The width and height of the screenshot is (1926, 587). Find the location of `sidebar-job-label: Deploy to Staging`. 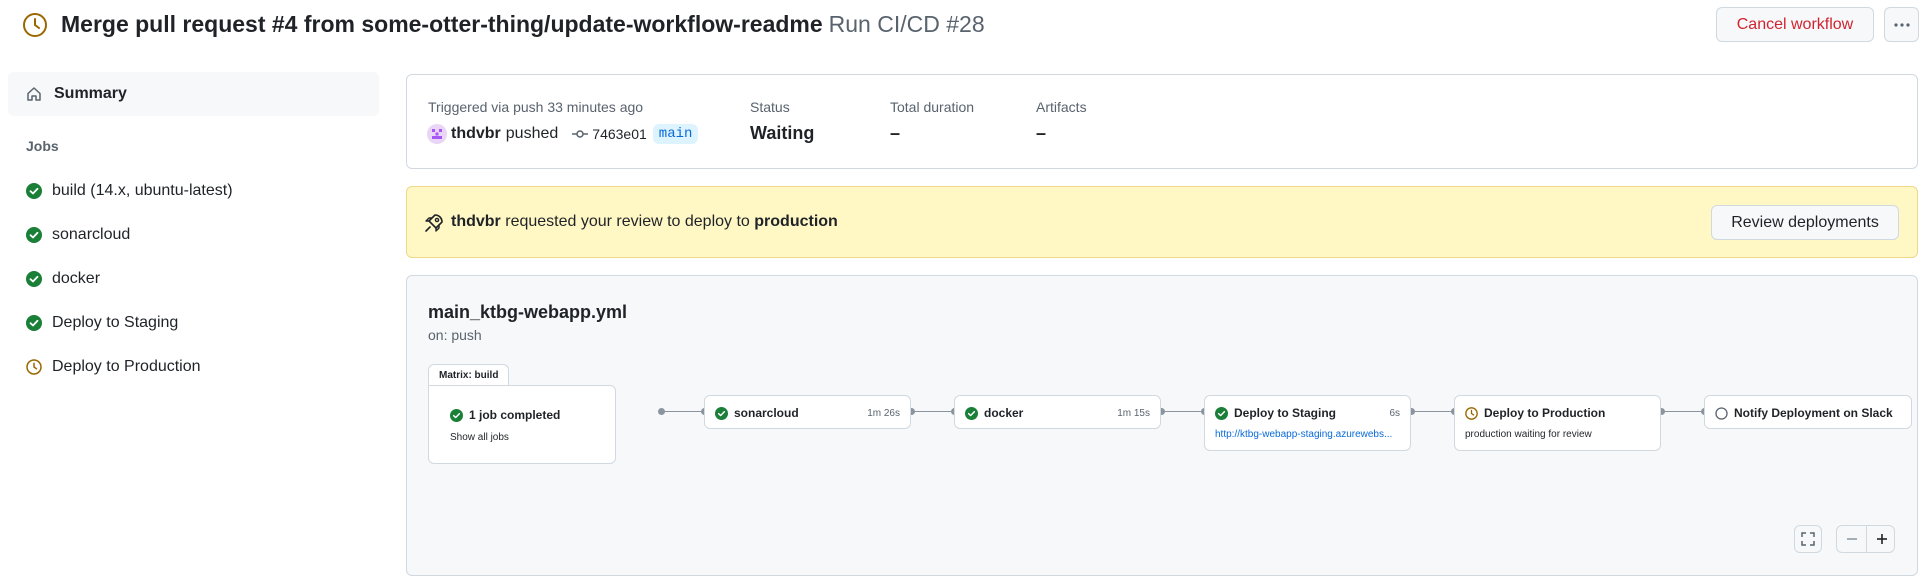

sidebar-job-label: Deploy to Staging is located at coordinates (115, 322).